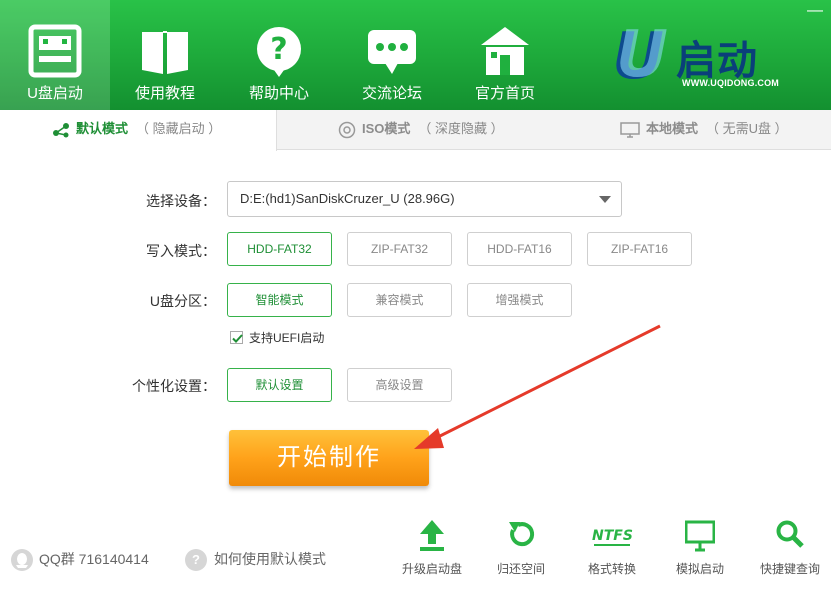  Describe the element at coordinates (790, 550) in the screenshot. I see `hotkey-lookup-button: 快捷键查询` at that location.